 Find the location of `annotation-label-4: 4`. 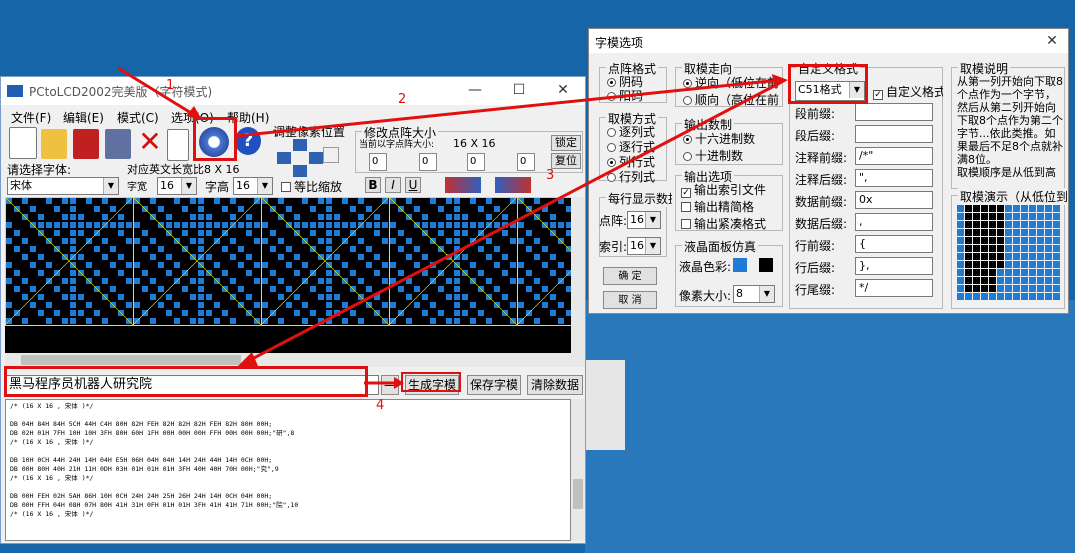

annotation-label-4: 4 is located at coordinates (380, 405).